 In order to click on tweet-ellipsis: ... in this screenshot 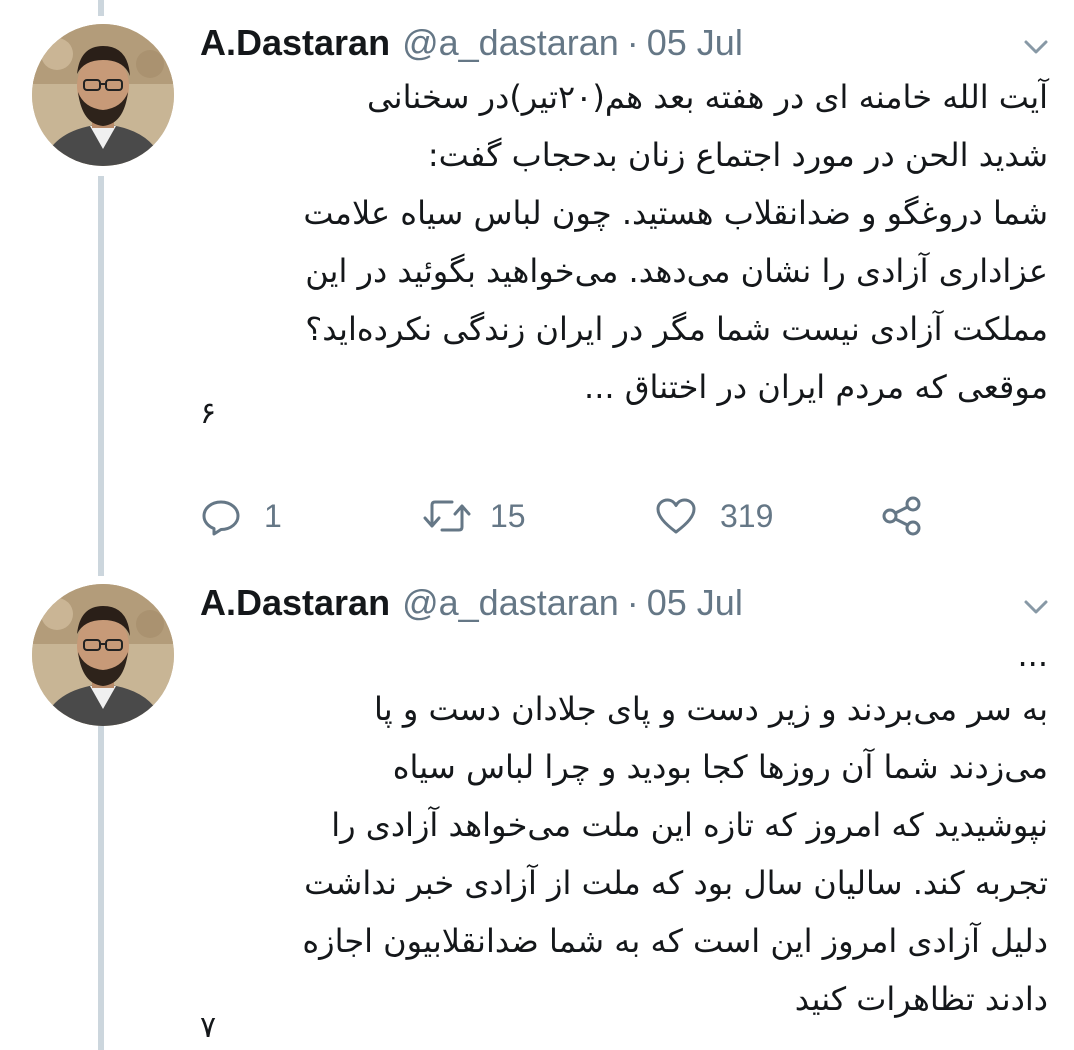, I will do `click(1032, 655)`.